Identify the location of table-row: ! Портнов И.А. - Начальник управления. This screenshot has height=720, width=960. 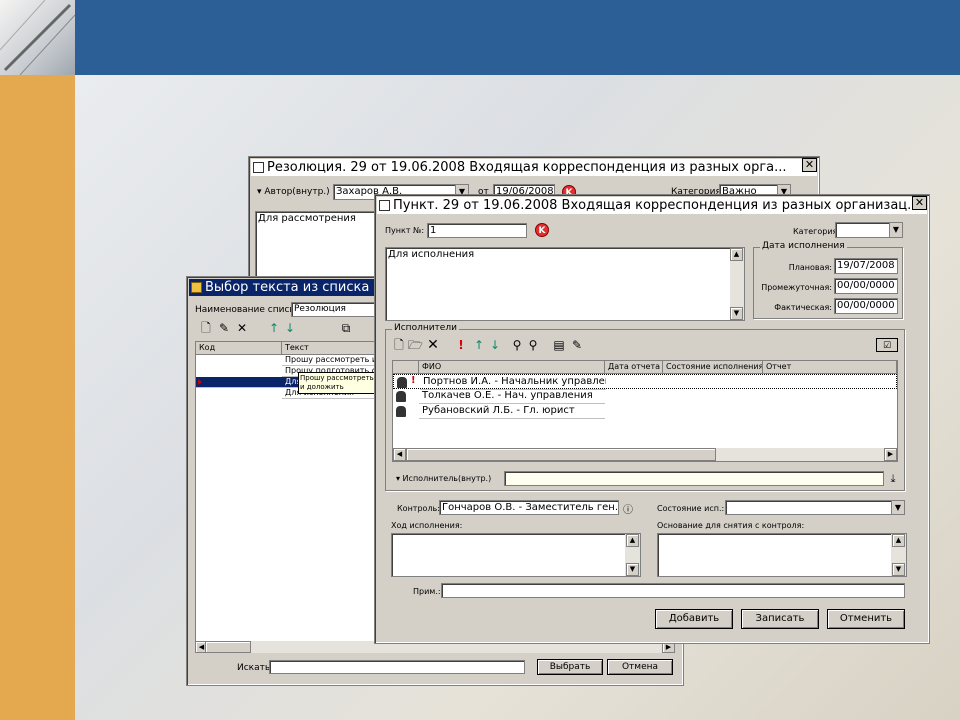
(645, 382).